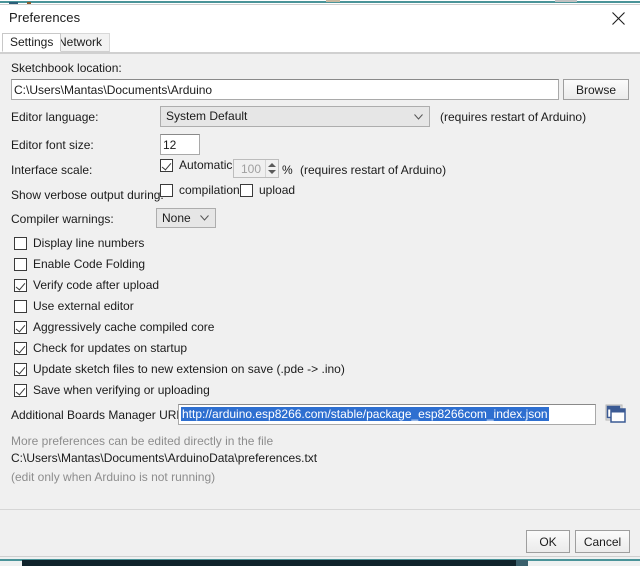 This screenshot has height=566, width=640. What do you see at coordinates (522, 563) in the screenshot?
I see `background-dark-bar-segment` at bounding box center [522, 563].